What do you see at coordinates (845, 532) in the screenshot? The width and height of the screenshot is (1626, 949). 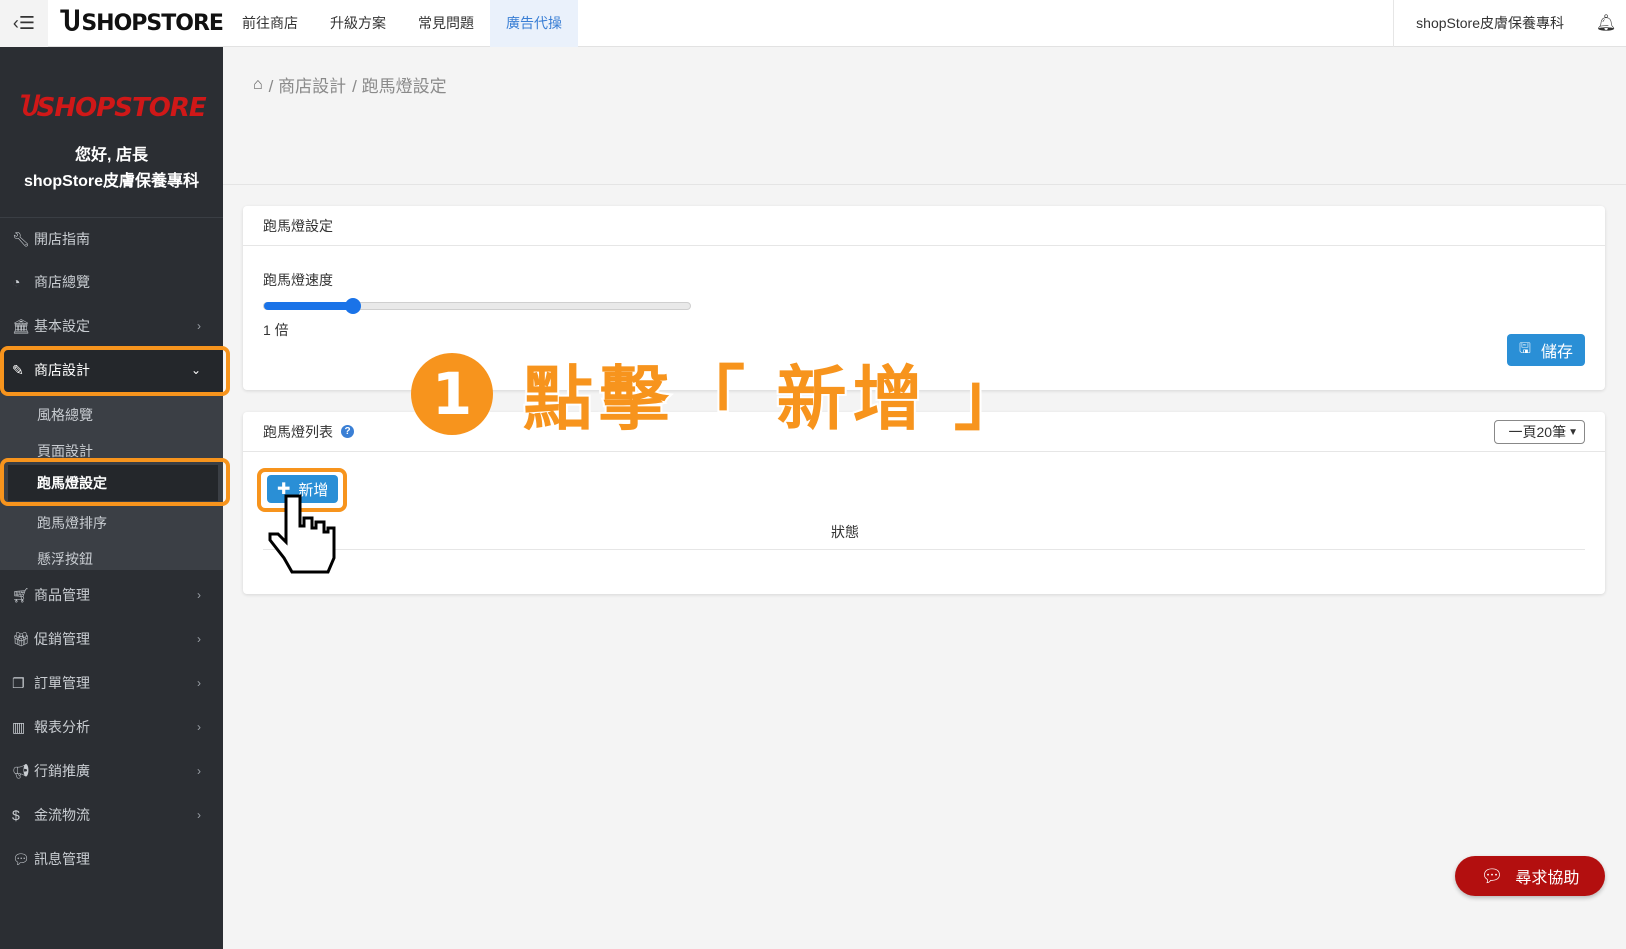 I see `column-header-status: 狀態` at bounding box center [845, 532].